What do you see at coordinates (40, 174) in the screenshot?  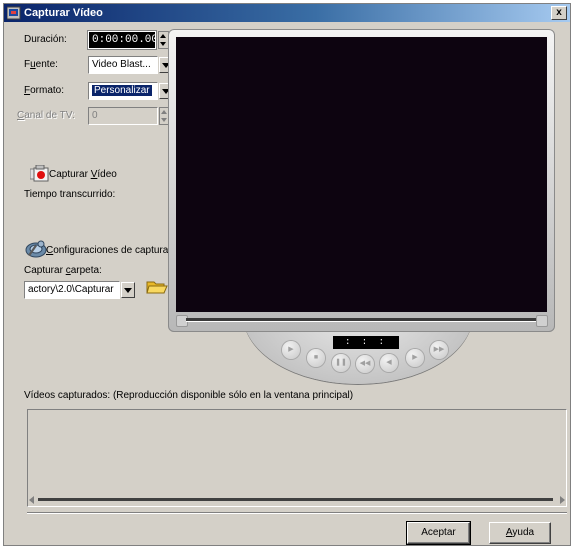 I see `record-camera-icon` at bounding box center [40, 174].